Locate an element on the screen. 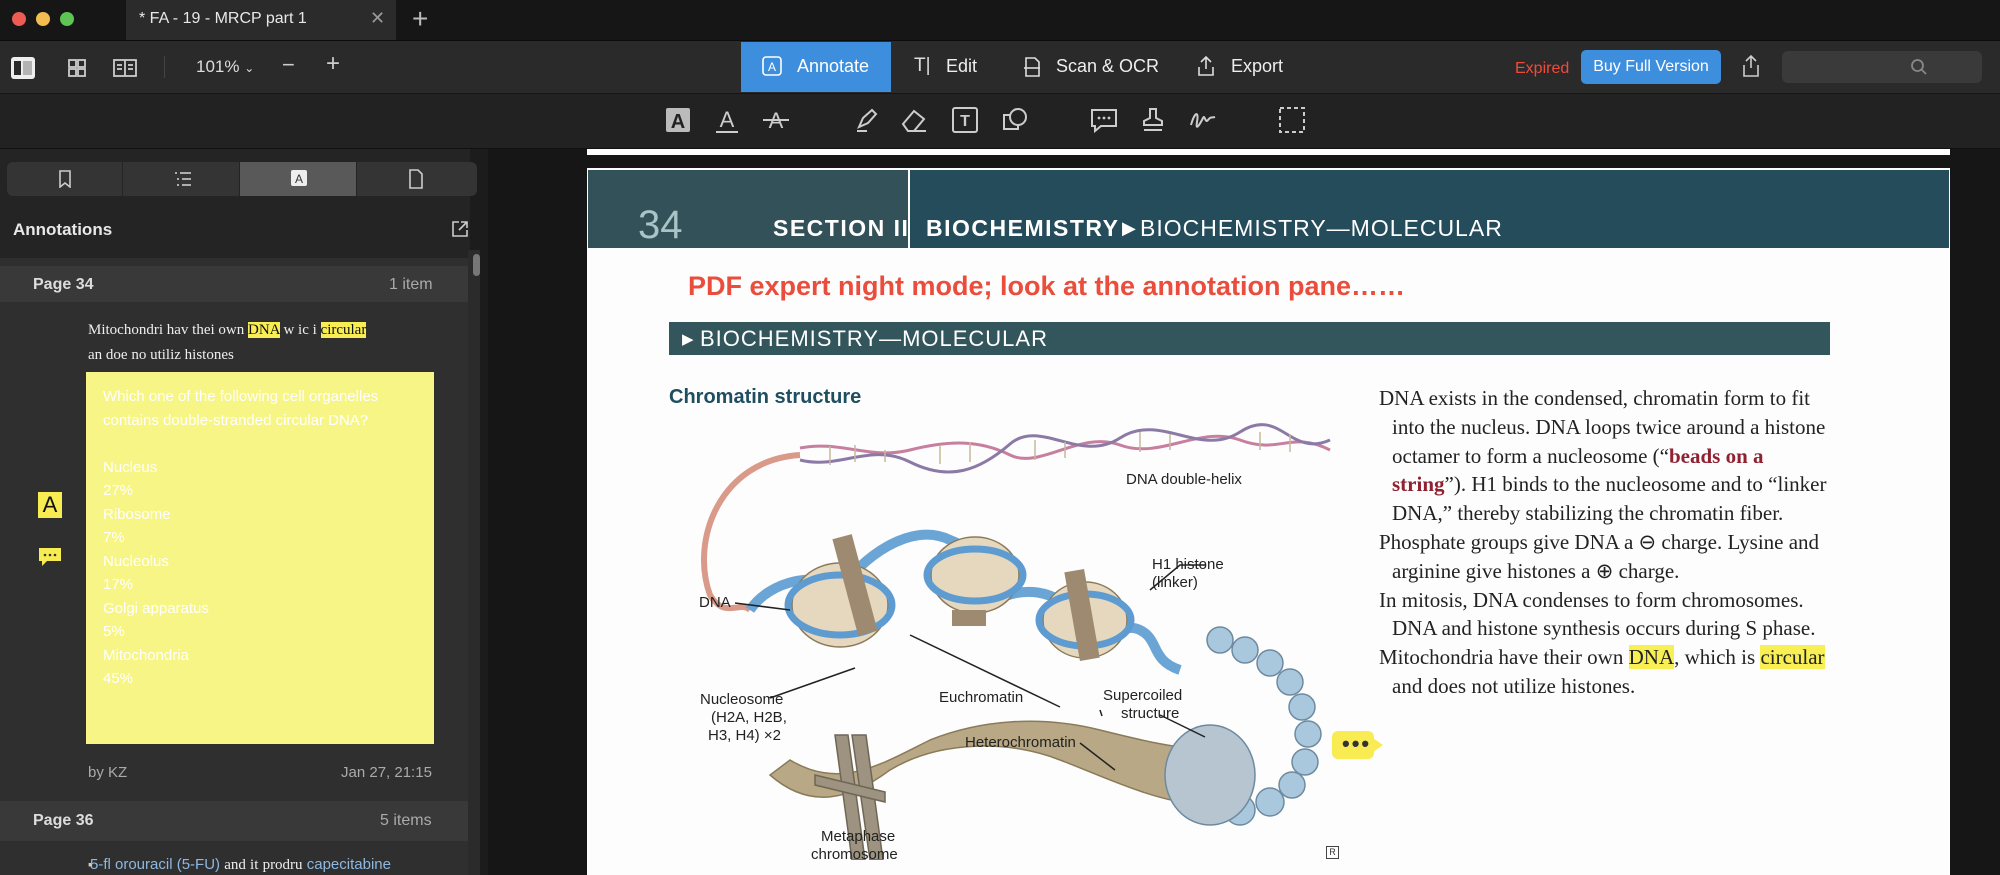 Image resolution: width=2000 pixels, height=875 pixels. note-date: Jan 27, 21:15 is located at coordinates (386, 772).